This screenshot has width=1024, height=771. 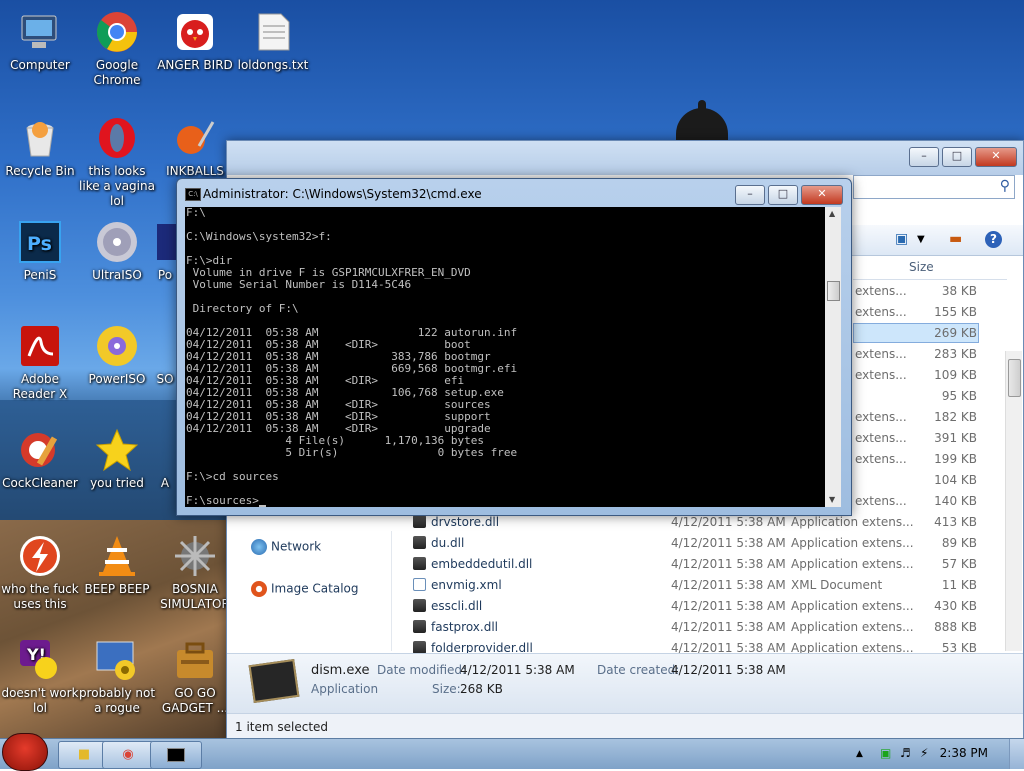 I want to click on scroll-up-arrow-icon: ▲, so click(x=832, y=213).